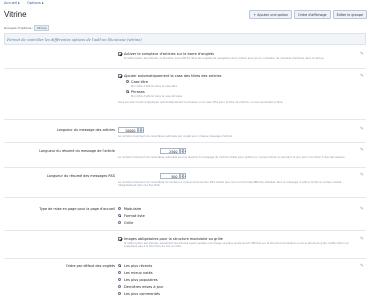 The width and height of the screenshot is (371, 300). Describe the element at coordinates (85, 130) in the screenshot. I see `message-length-label: Longueur du message des articles` at that location.